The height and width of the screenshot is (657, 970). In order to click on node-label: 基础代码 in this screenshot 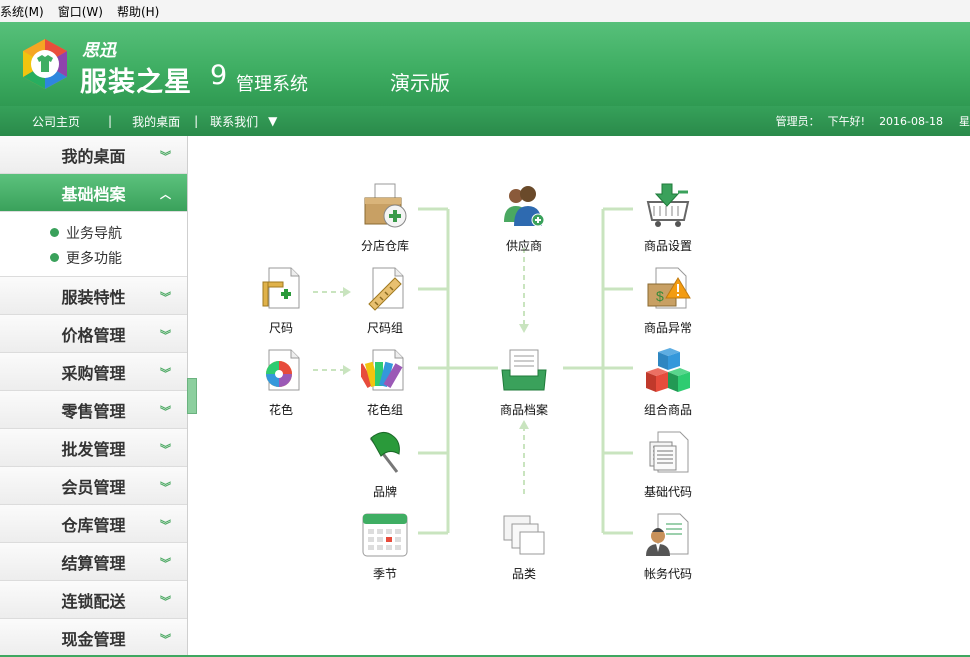, I will do `click(667, 492)`.